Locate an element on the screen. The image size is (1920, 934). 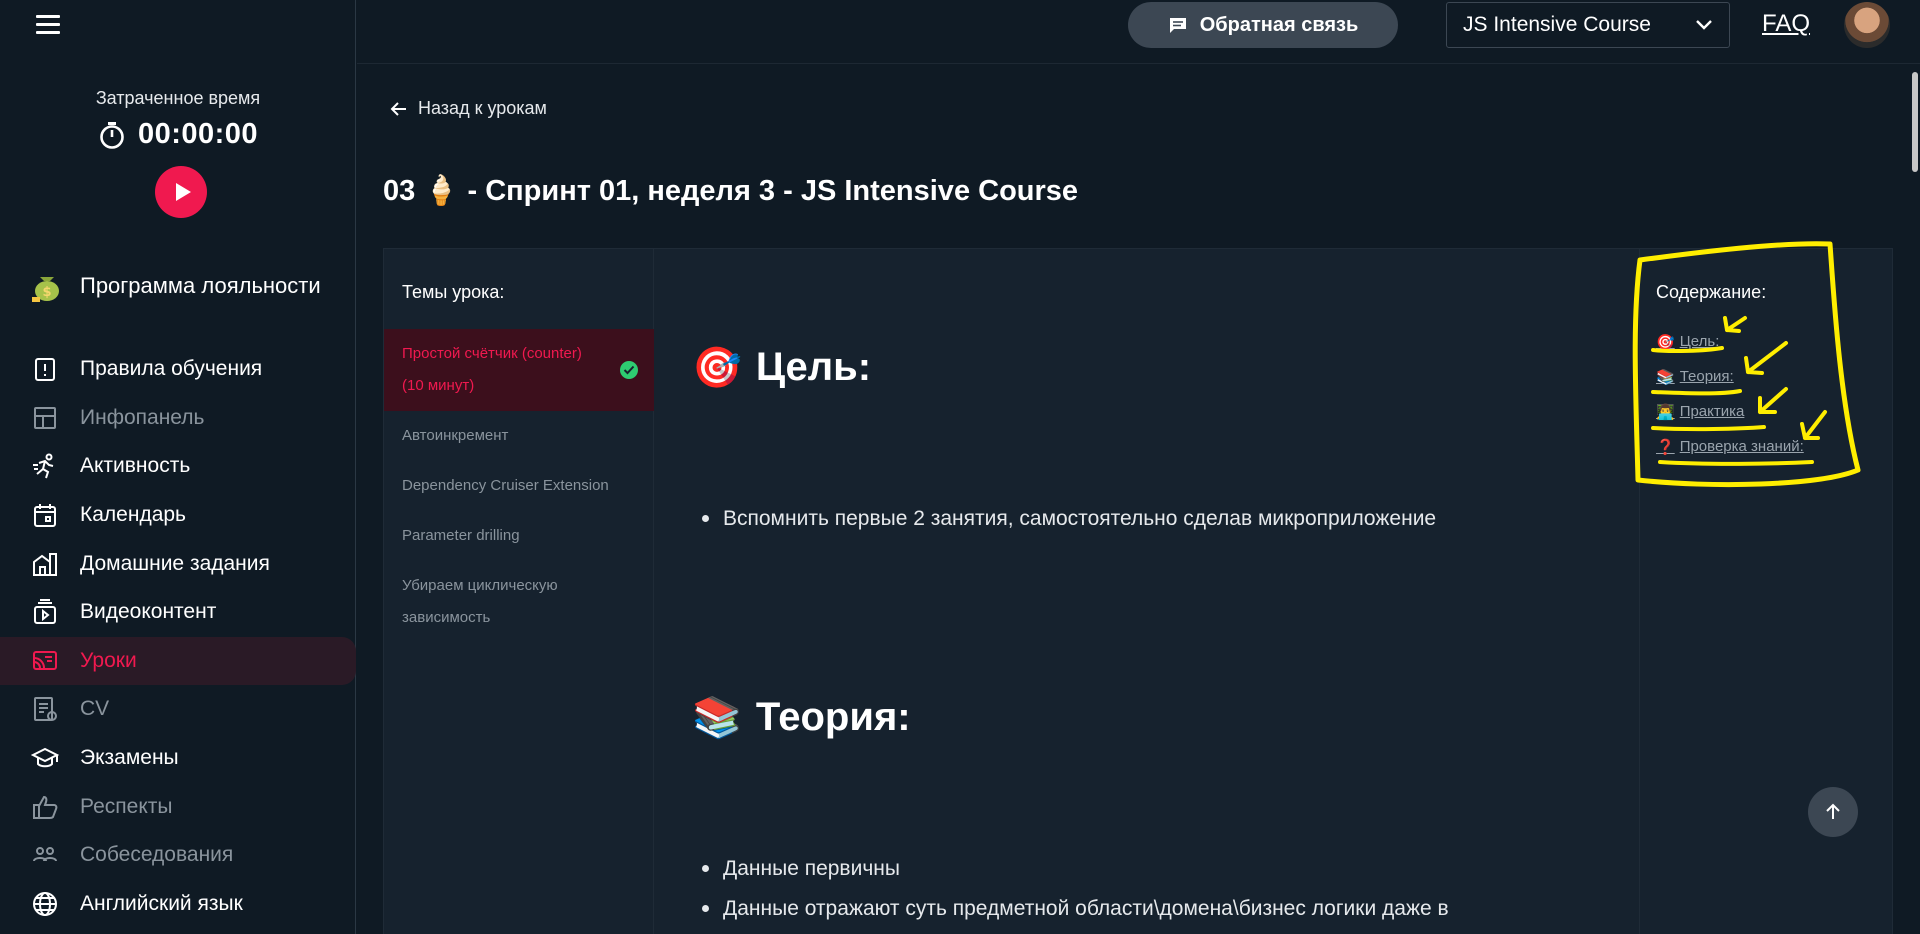
thumbs-up-icon is located at coordinates (45, 807).